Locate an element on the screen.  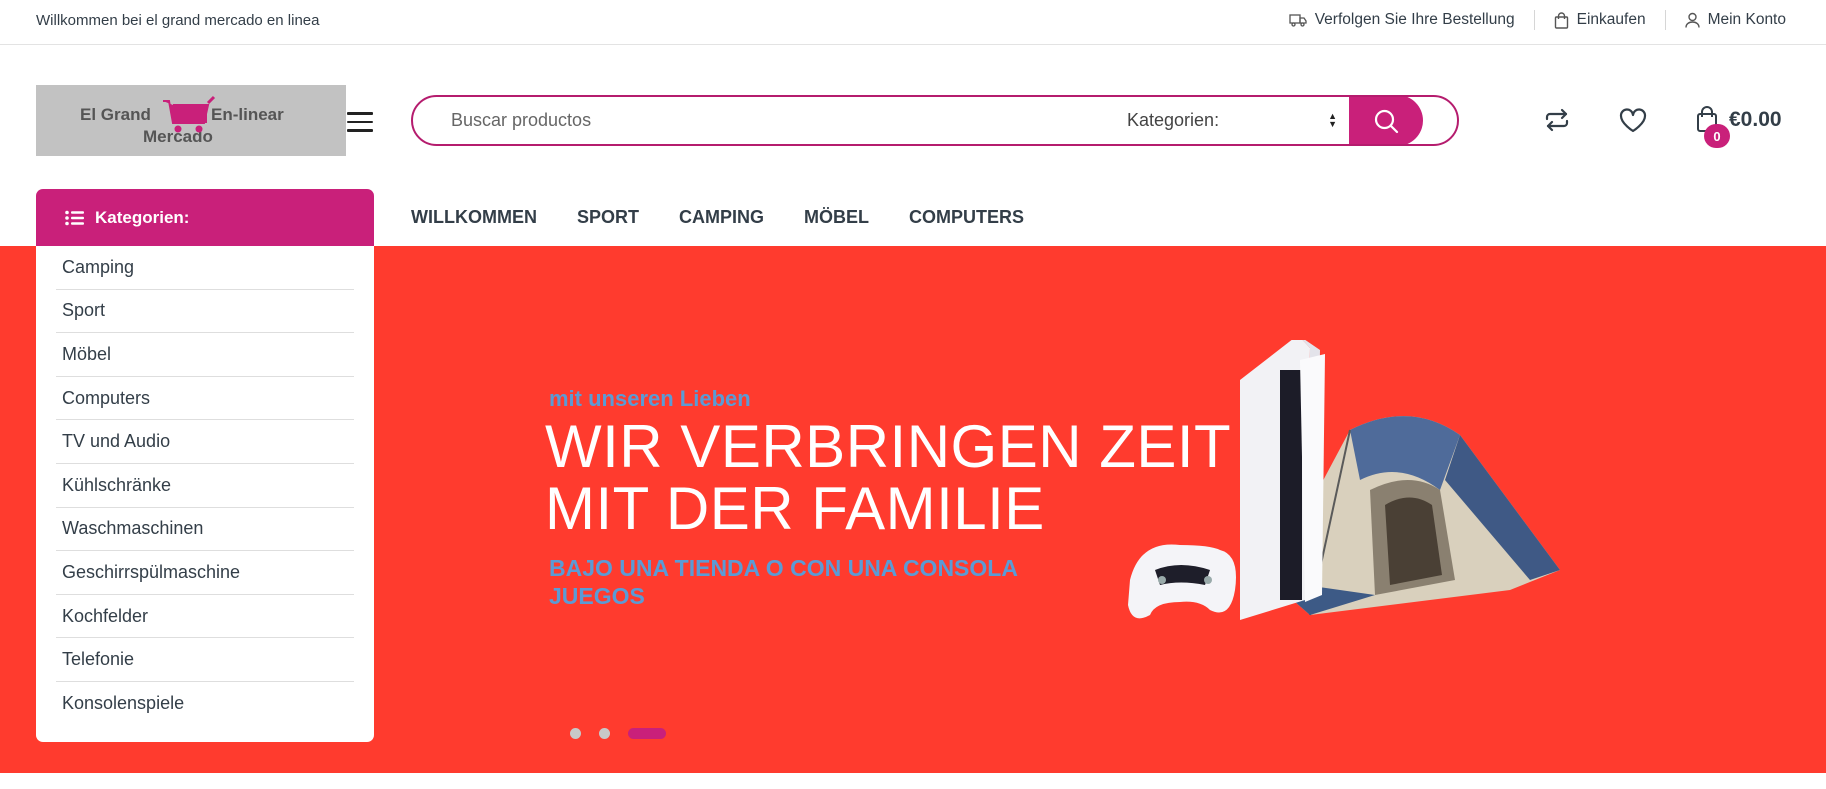
search-button is located at coordinates (1386, 120).